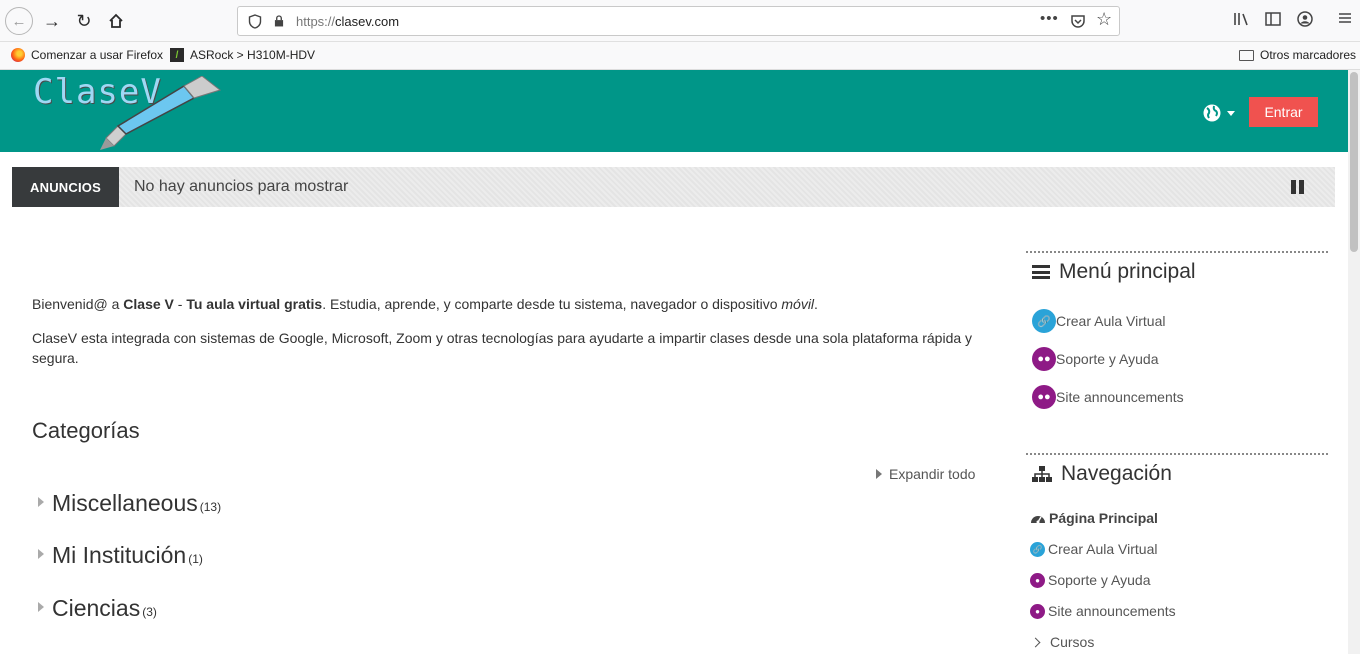 The width and height of the screenshot is (1360, 654). Describe the element at coordinates (210, 507) in the screenshot. I see `category-count: (13)` at that location.